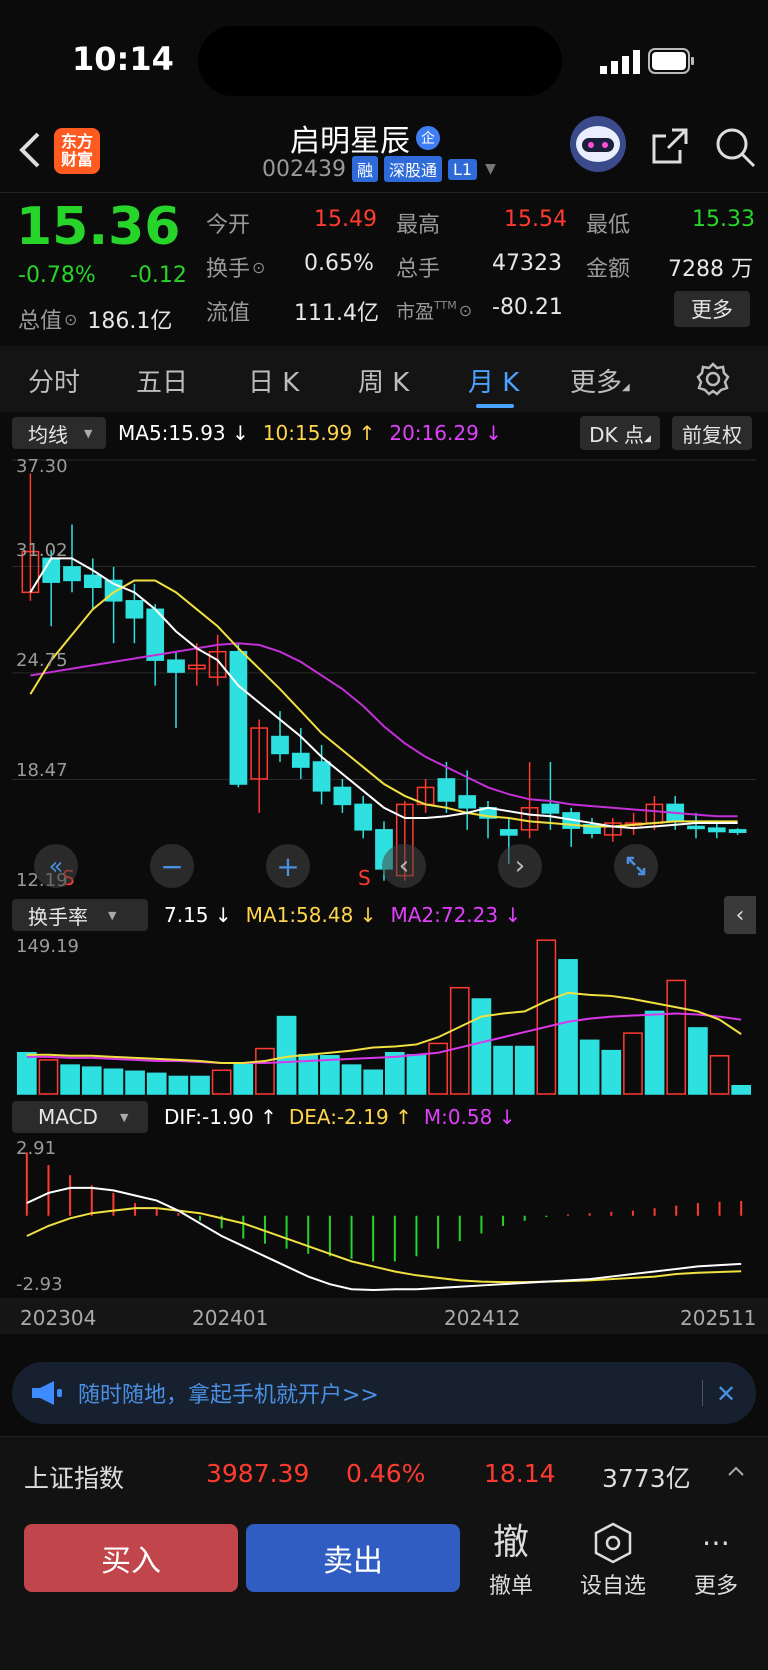  What do you see at coordinates (58, 916) in the screenshot?
I see `turnover-selector-label: 换手率` at bounding box center [58, 916].